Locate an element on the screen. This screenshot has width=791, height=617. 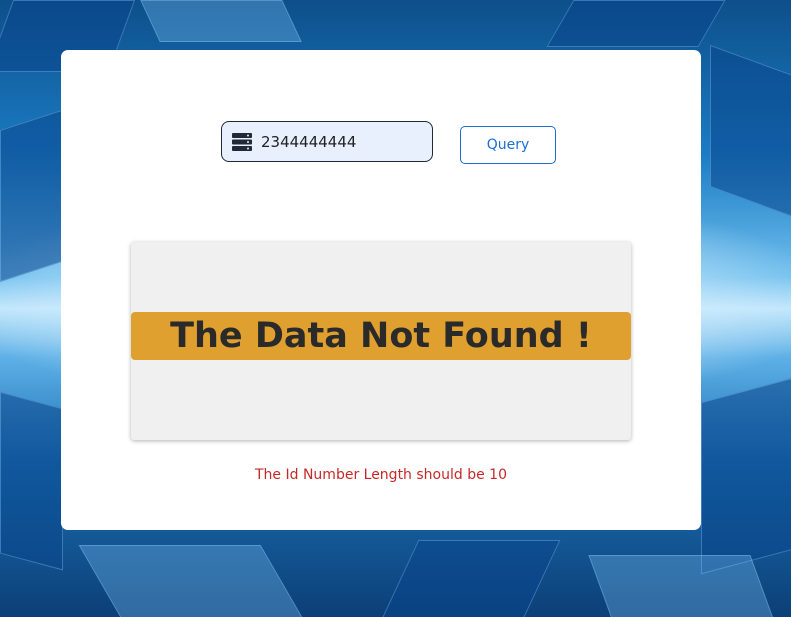
server-icon is located at coordinates (242, 142).